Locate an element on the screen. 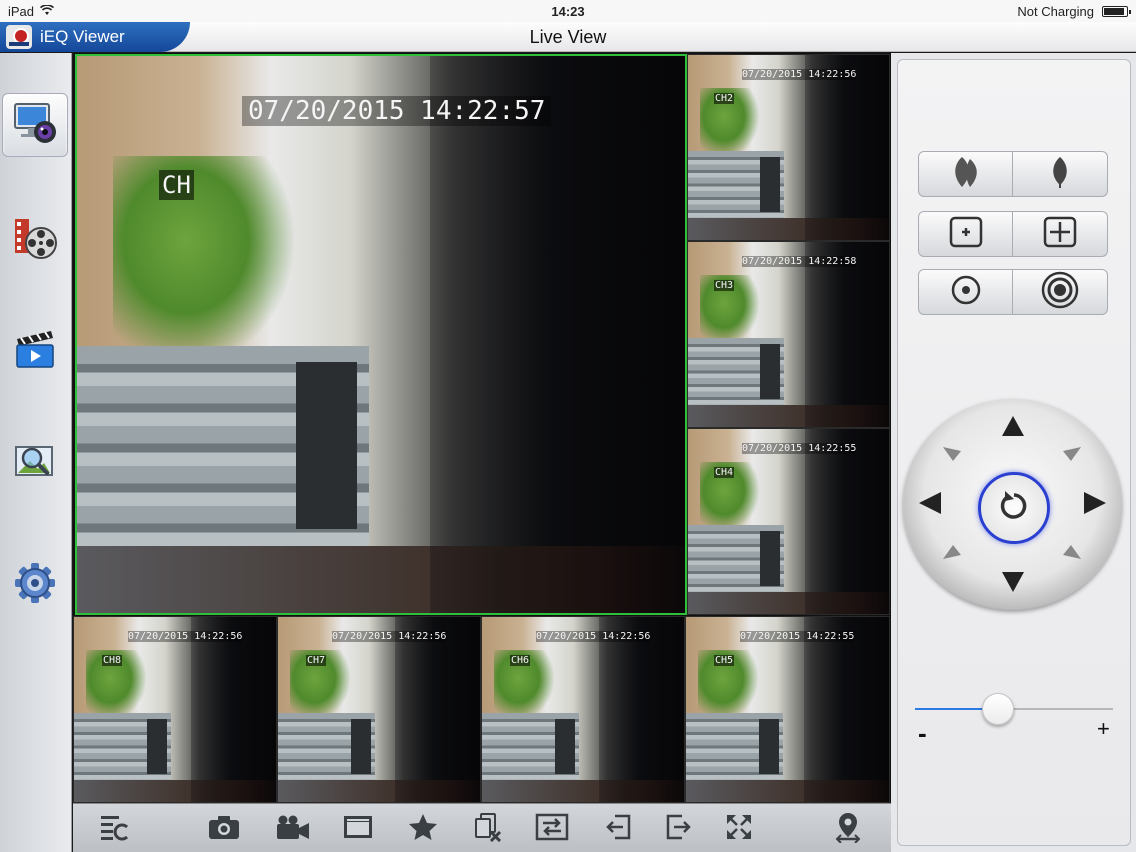 The height and width of the screenshot is (852, 1136). camera-tile-ch6: 07/20/2015 14:22:56 CH6 is located at coordinates (583, 709).